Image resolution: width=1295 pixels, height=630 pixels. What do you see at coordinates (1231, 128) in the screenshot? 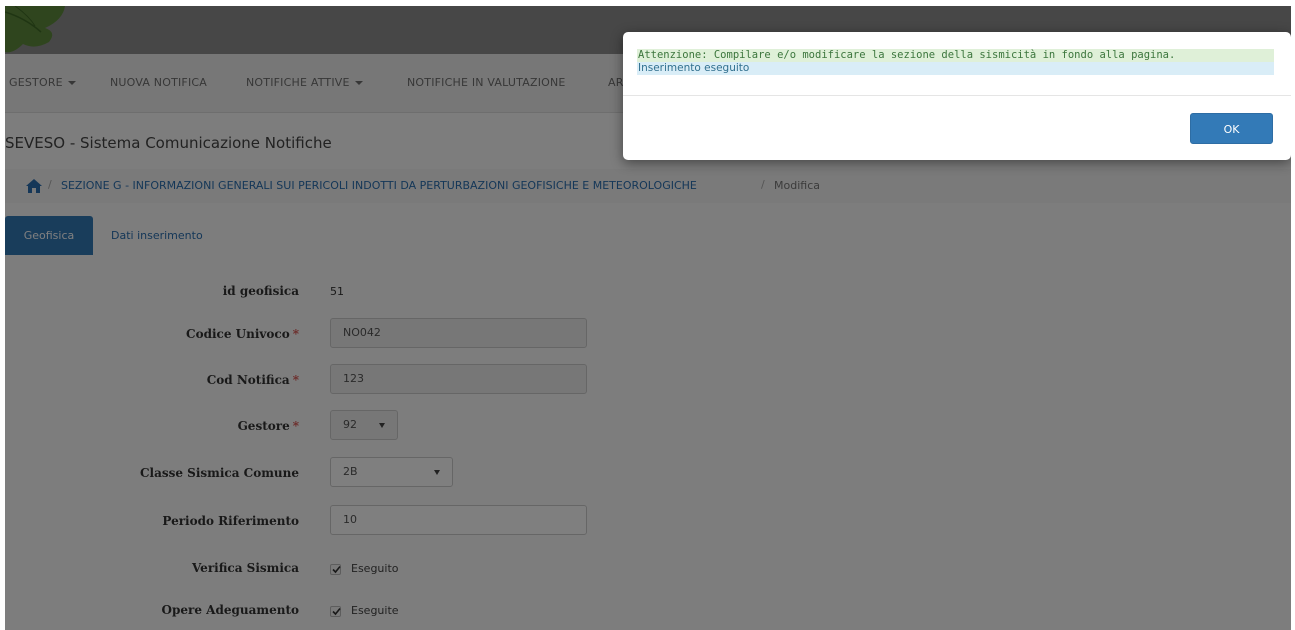
I see `ok-button: OK` at bounding box center [1231, 128].